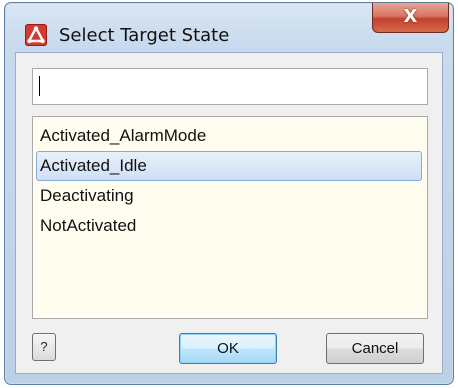 This screenshot has width=458, height=388. What do you see at coordinates (44, 347) in the screenshot?
I see `help-button: ?` at bounding box center [44, 347].